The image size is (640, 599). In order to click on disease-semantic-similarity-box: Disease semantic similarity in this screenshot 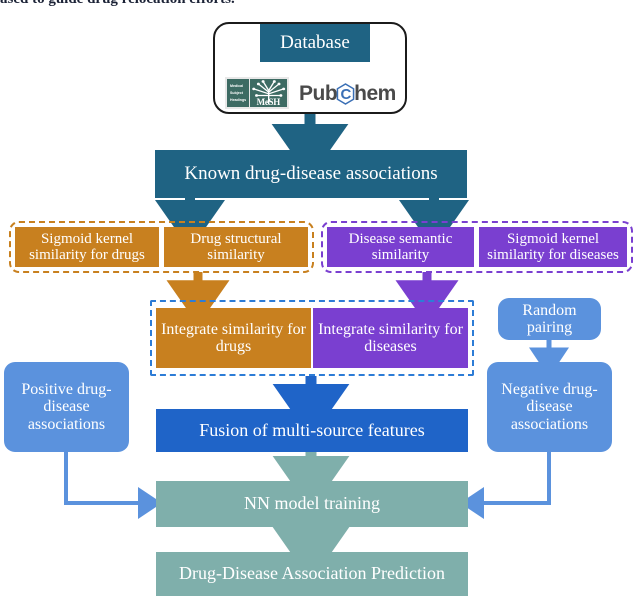, I will do `click(400, 247)`.